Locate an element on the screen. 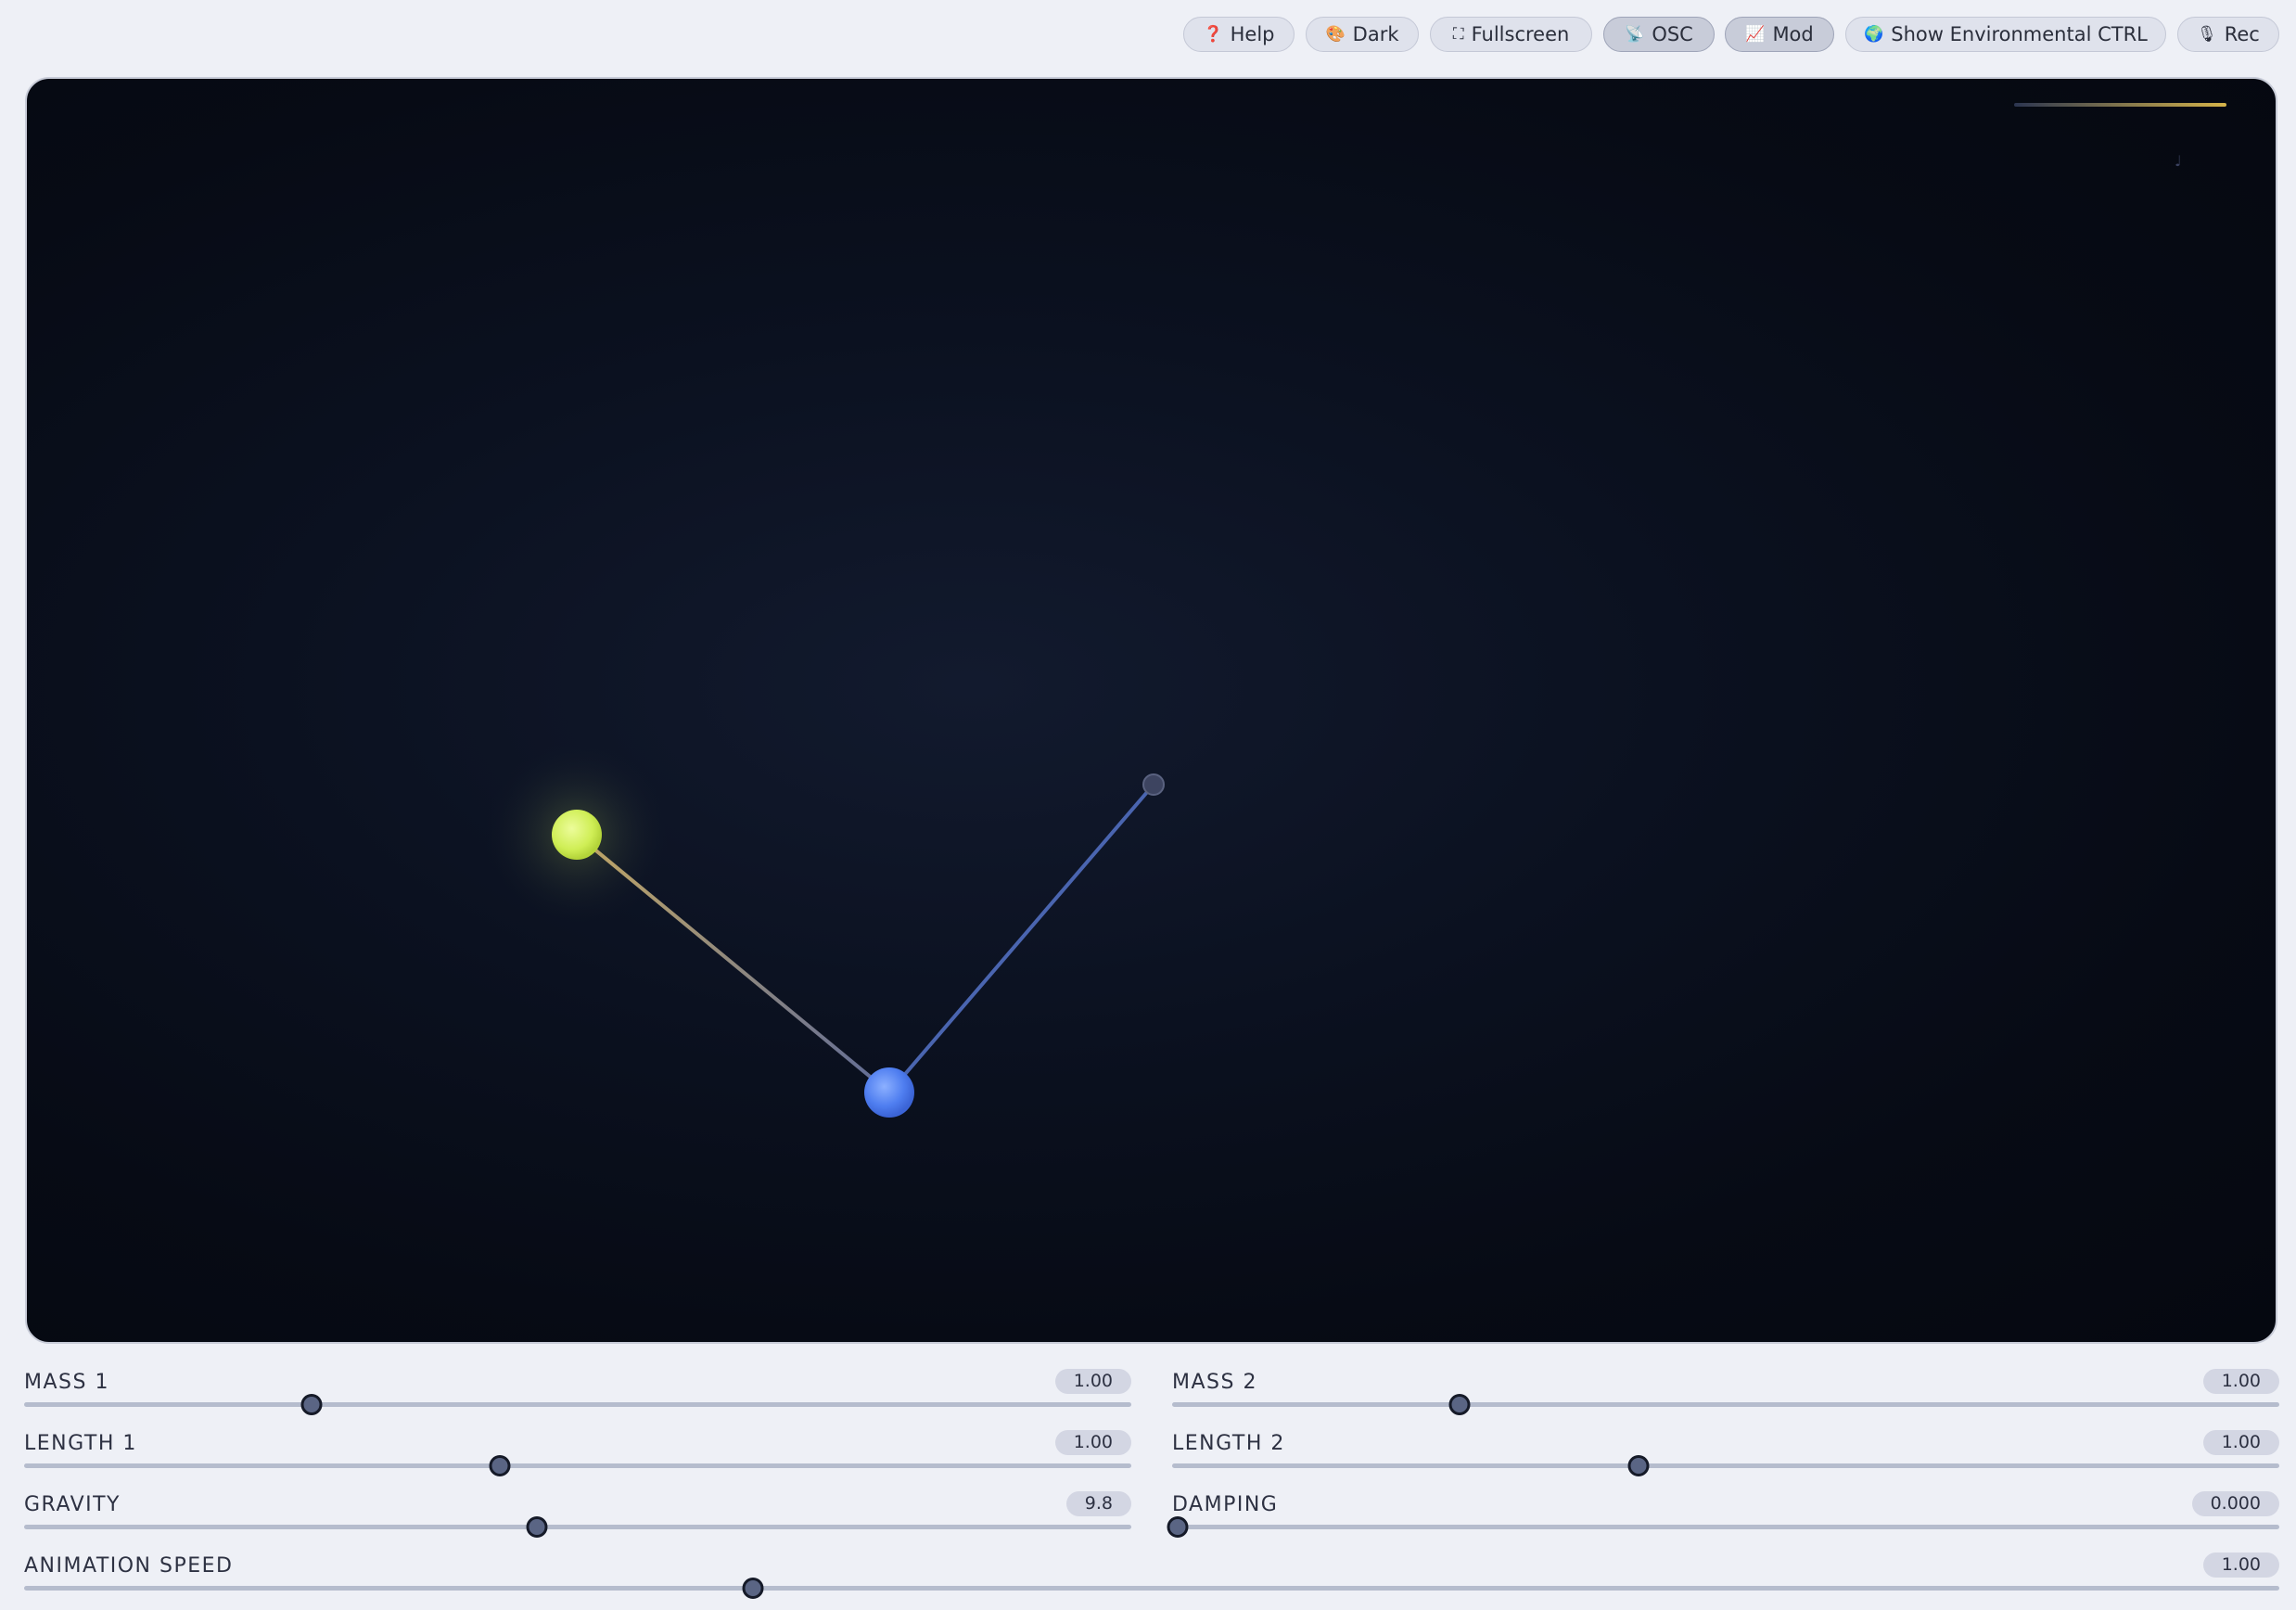 The height and width of the screenshot is (1610, 2296). gravity-value: 9.8 is located at coordinates (1098, 1503).